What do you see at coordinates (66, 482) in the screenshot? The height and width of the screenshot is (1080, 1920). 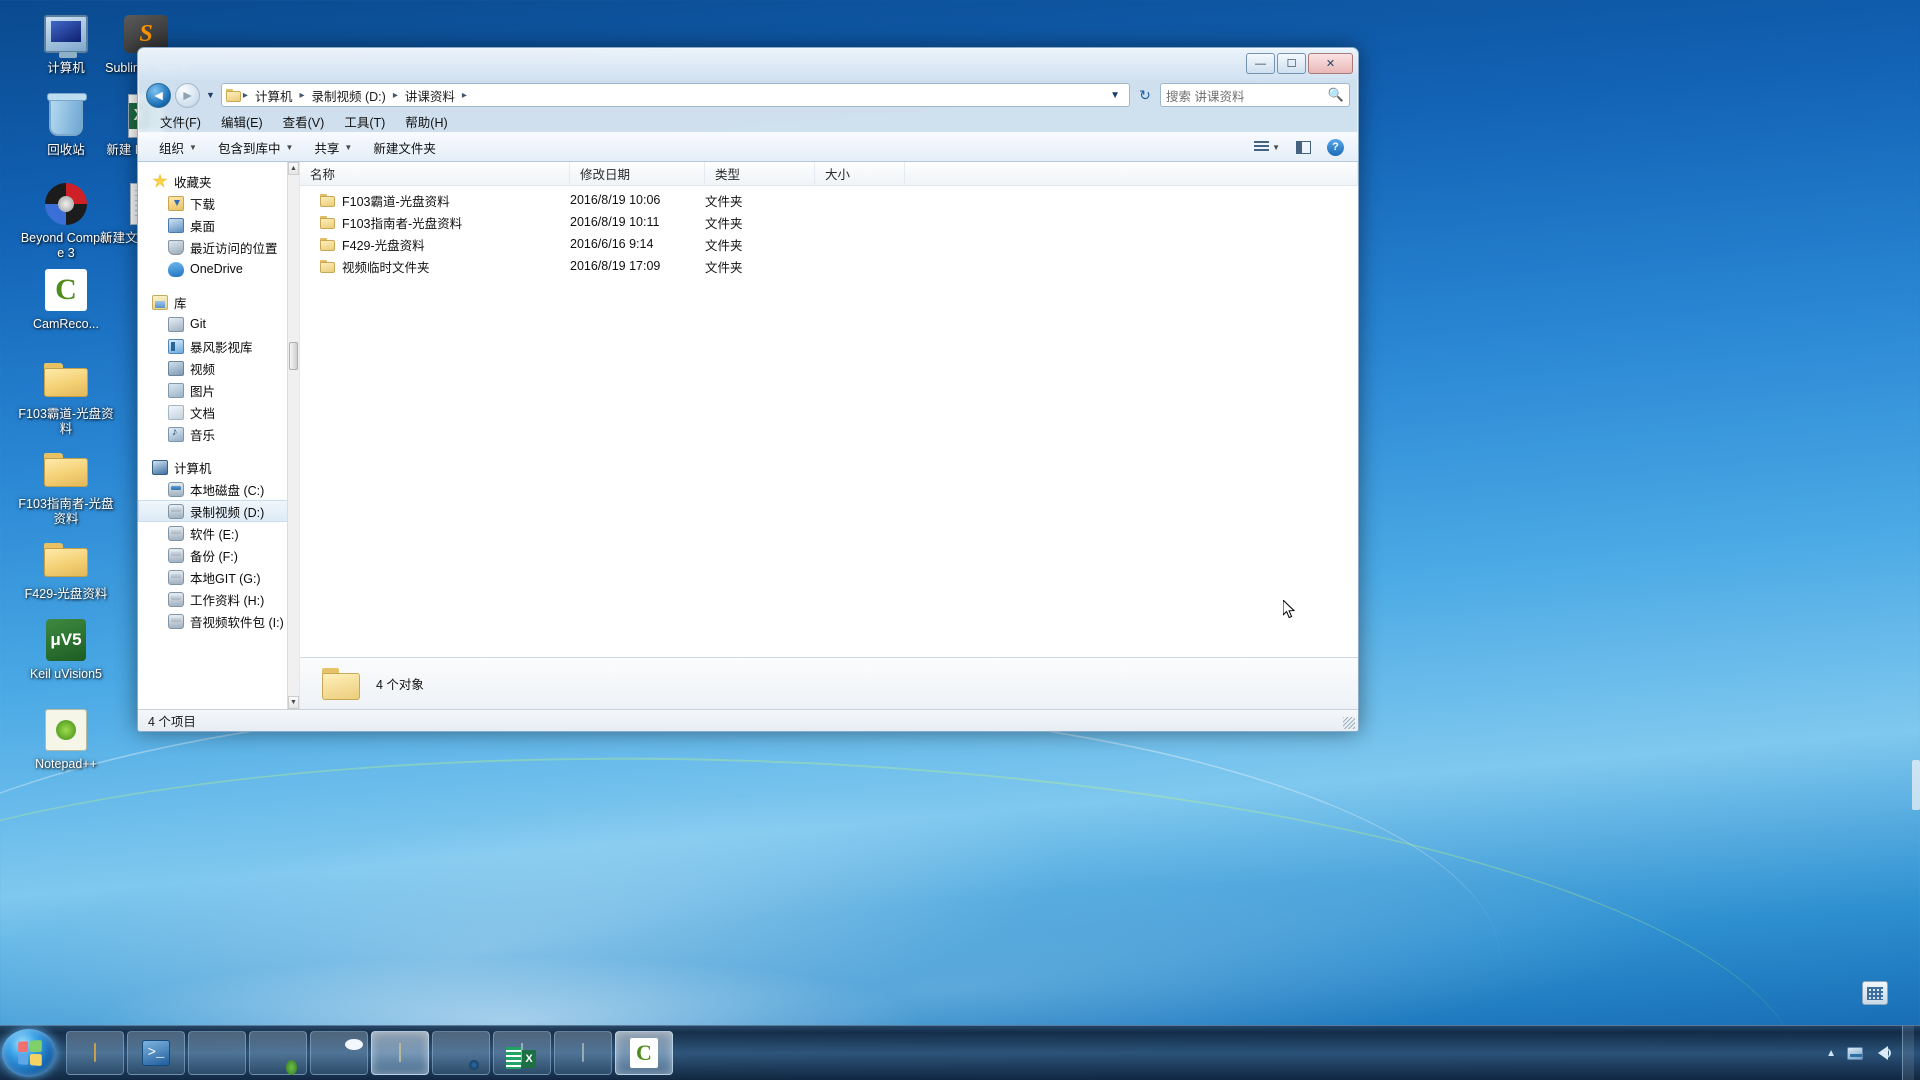 I see `desktop-icon-folder-icon: F103指南者-光盘资料` at bounding box center [66, 482].